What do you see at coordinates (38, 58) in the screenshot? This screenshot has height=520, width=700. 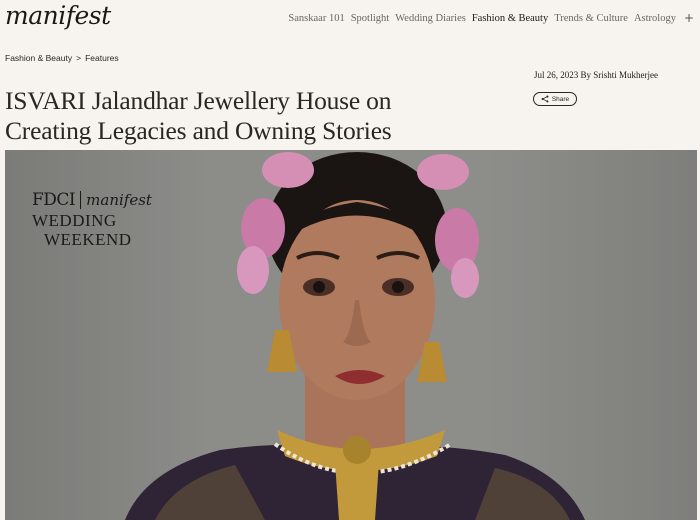 I see `breadcrumb-parent: Fashion & Beauty` at bounding box center [38, 58].